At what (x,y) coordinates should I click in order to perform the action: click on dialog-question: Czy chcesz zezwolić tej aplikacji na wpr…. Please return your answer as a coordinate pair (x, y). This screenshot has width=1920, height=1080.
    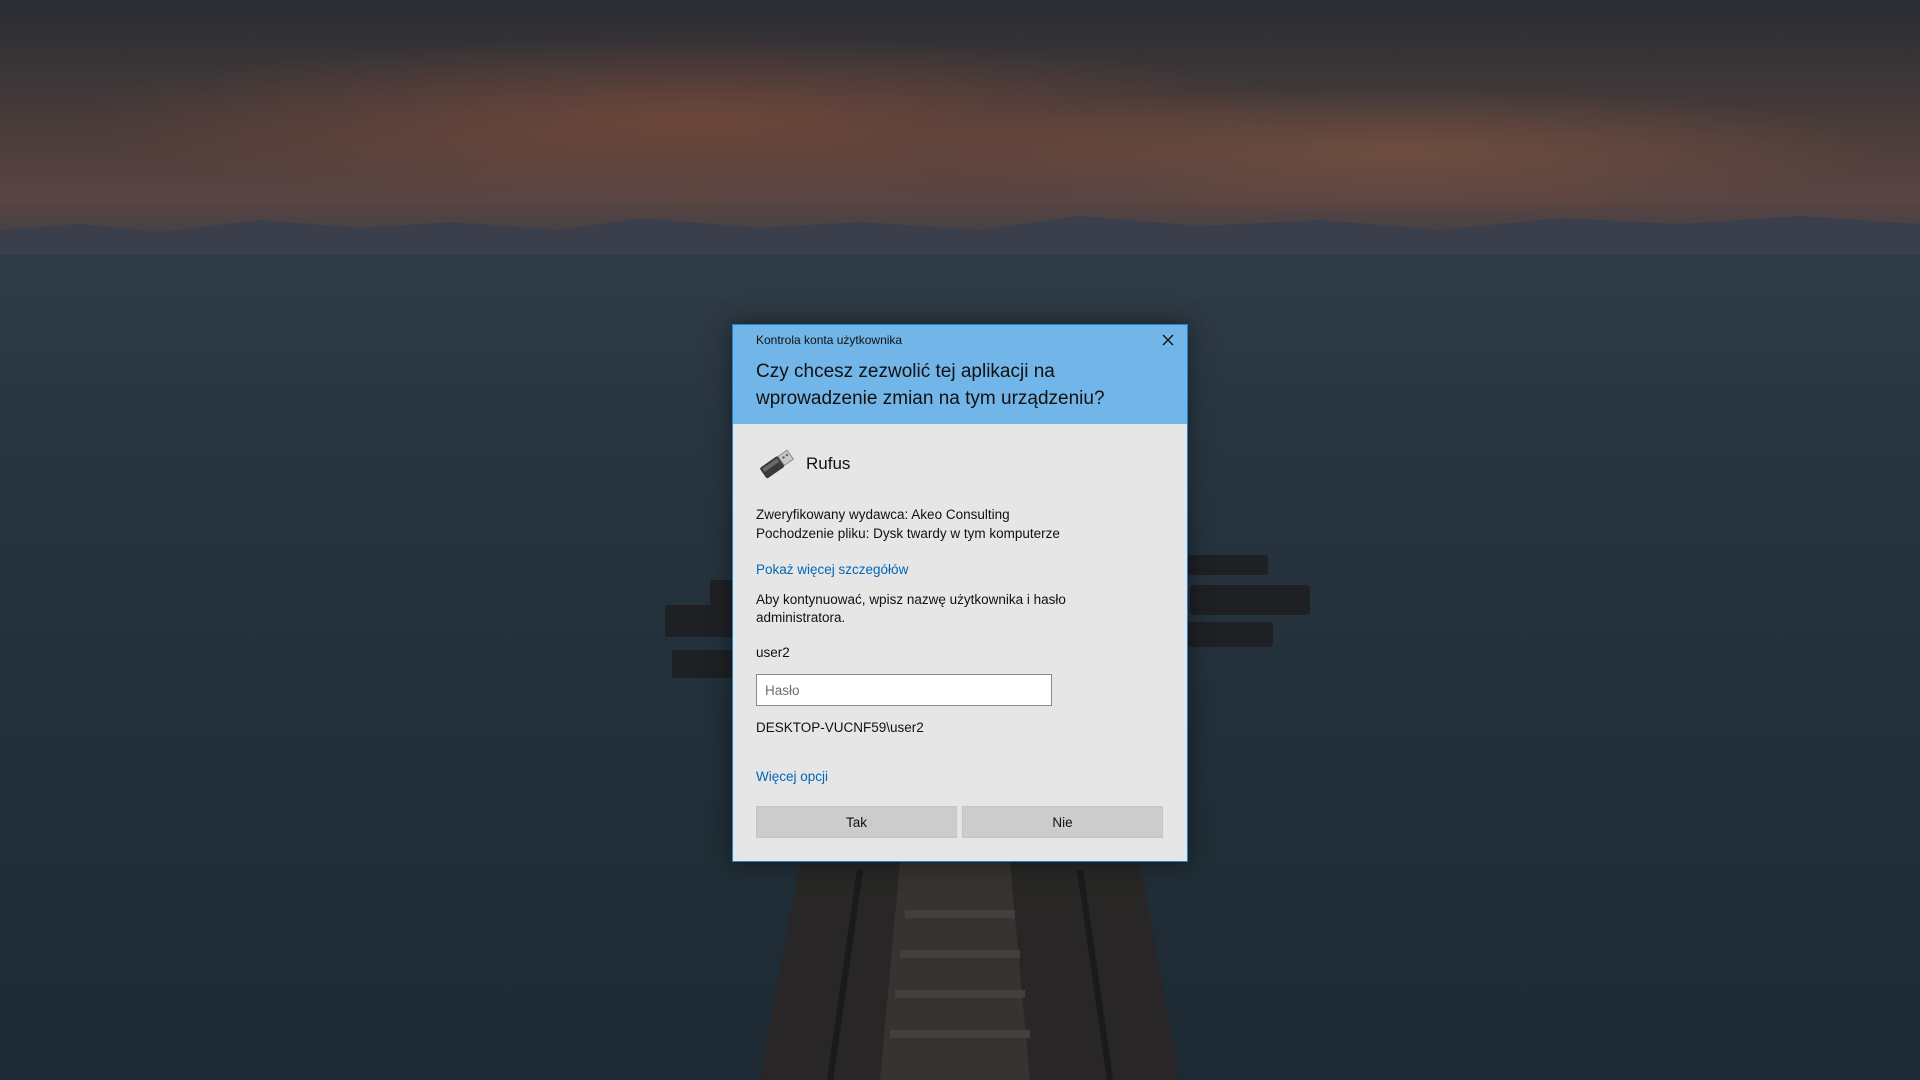
    Looking at the image, I should click on (930, 385).